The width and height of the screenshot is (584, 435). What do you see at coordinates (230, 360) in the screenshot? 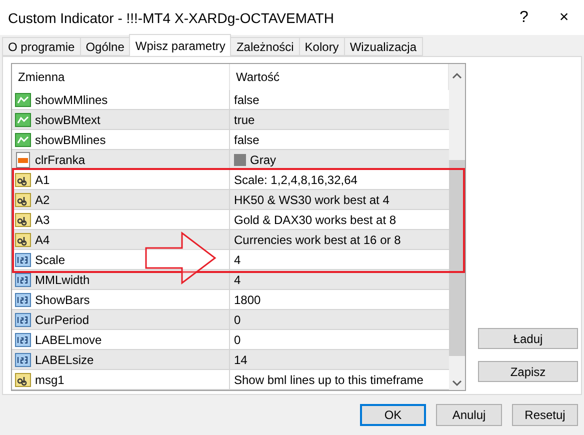
I see `table-row: LABELsize 14` at bounding box center [230, 360].